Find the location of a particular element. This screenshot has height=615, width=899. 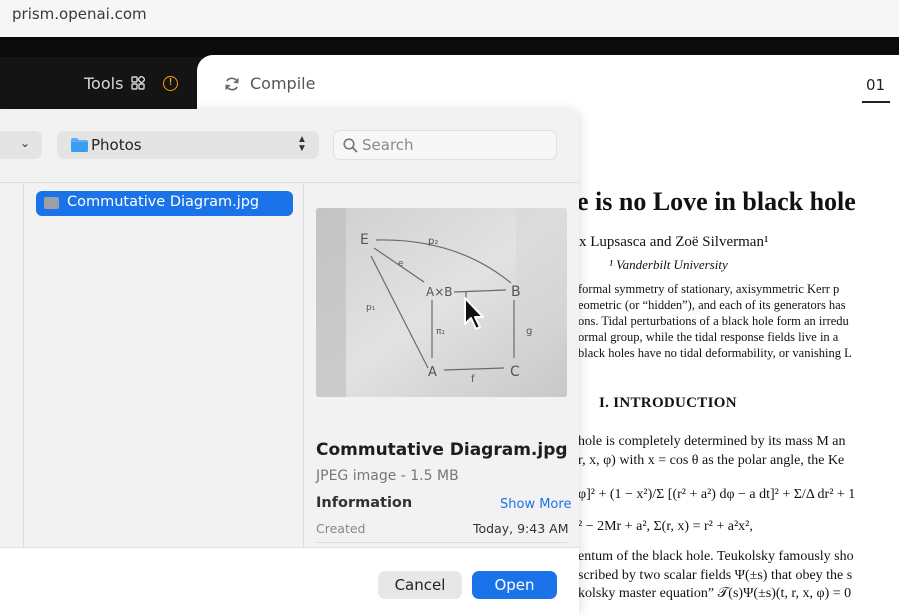

preview-file-kind: JPEG image - 1.5 MB is located at coordinates (387, 476).